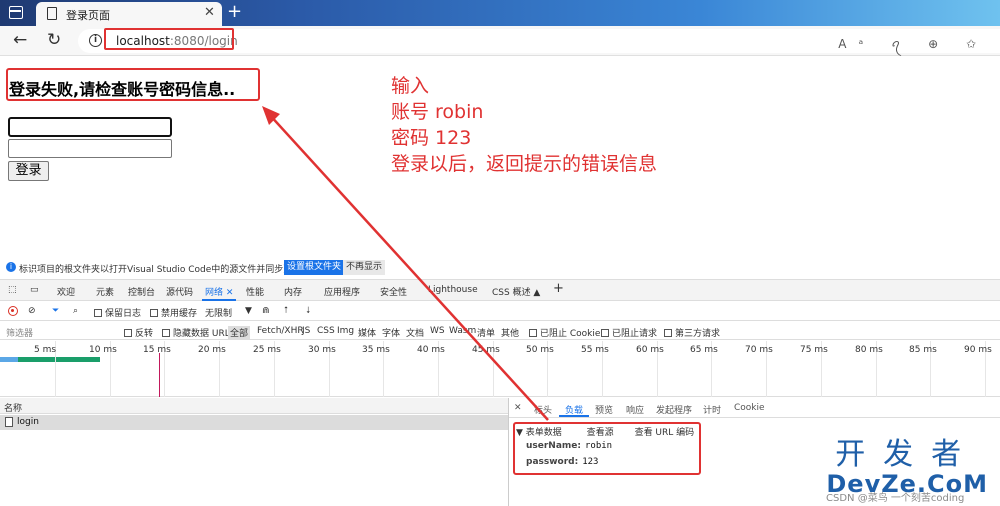  I want to click on hide-data-url-checkbox: 隐藏数据 URL, so click(196, 332).